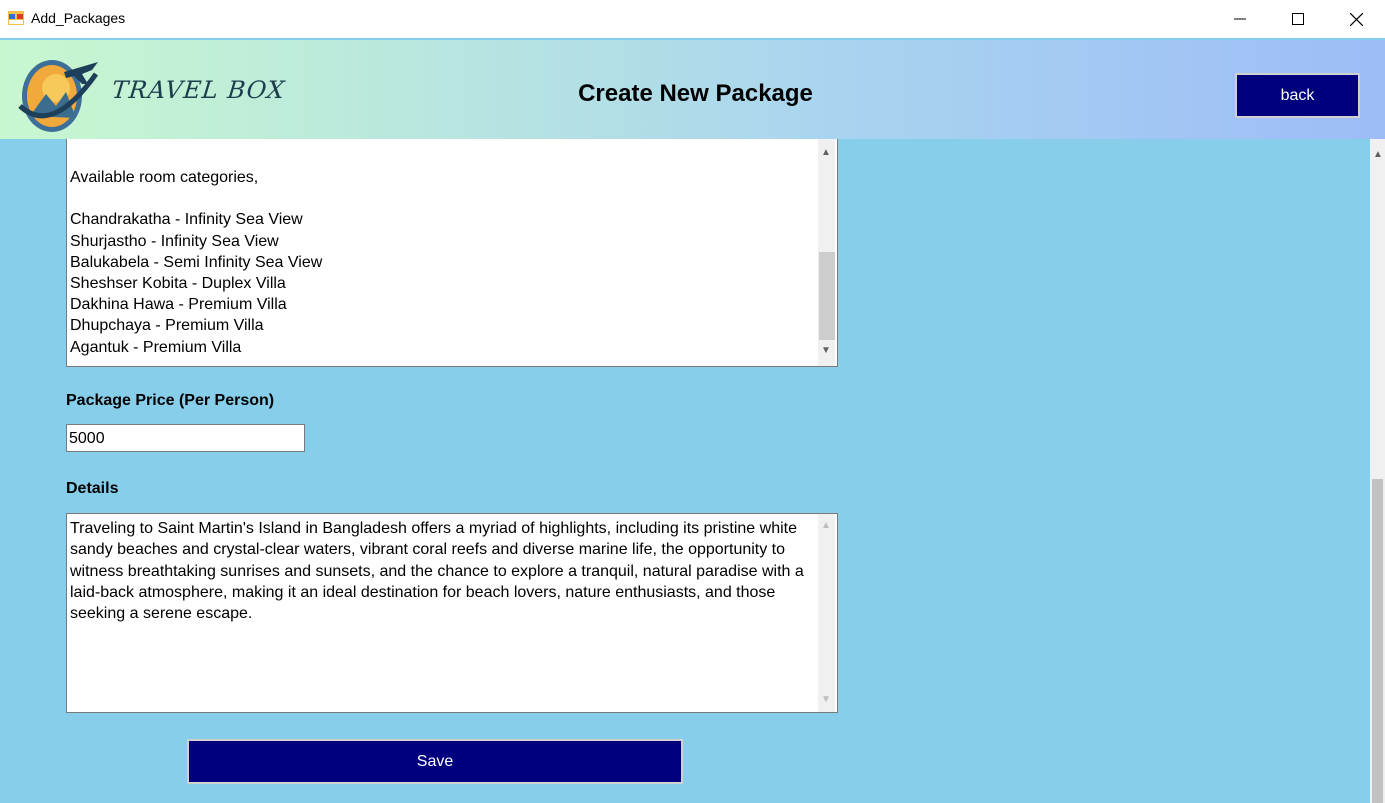 This screenshot has width=1385, height=803. What do you see at coordinates (16, 18) in the screenshot?
I see `app-window-icon` at bounding box center [16, 18].